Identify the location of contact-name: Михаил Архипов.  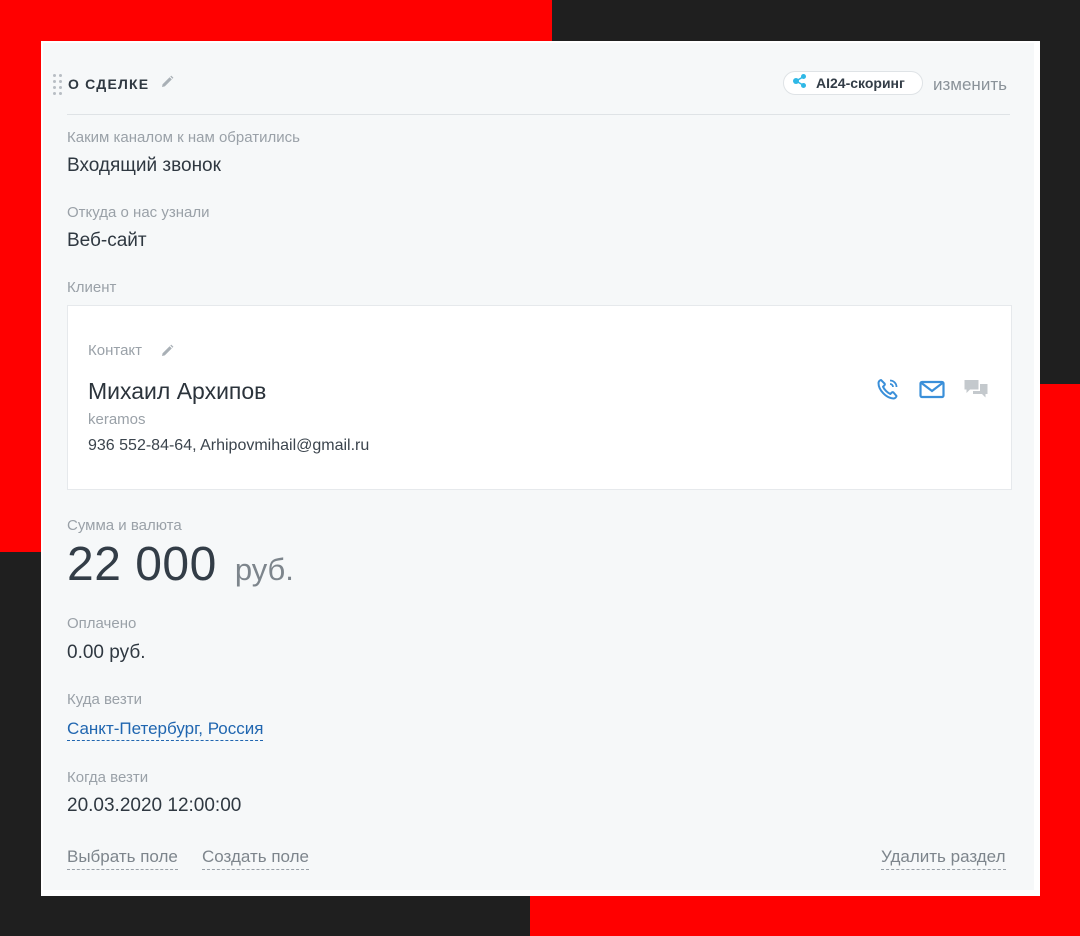
(177, 391).